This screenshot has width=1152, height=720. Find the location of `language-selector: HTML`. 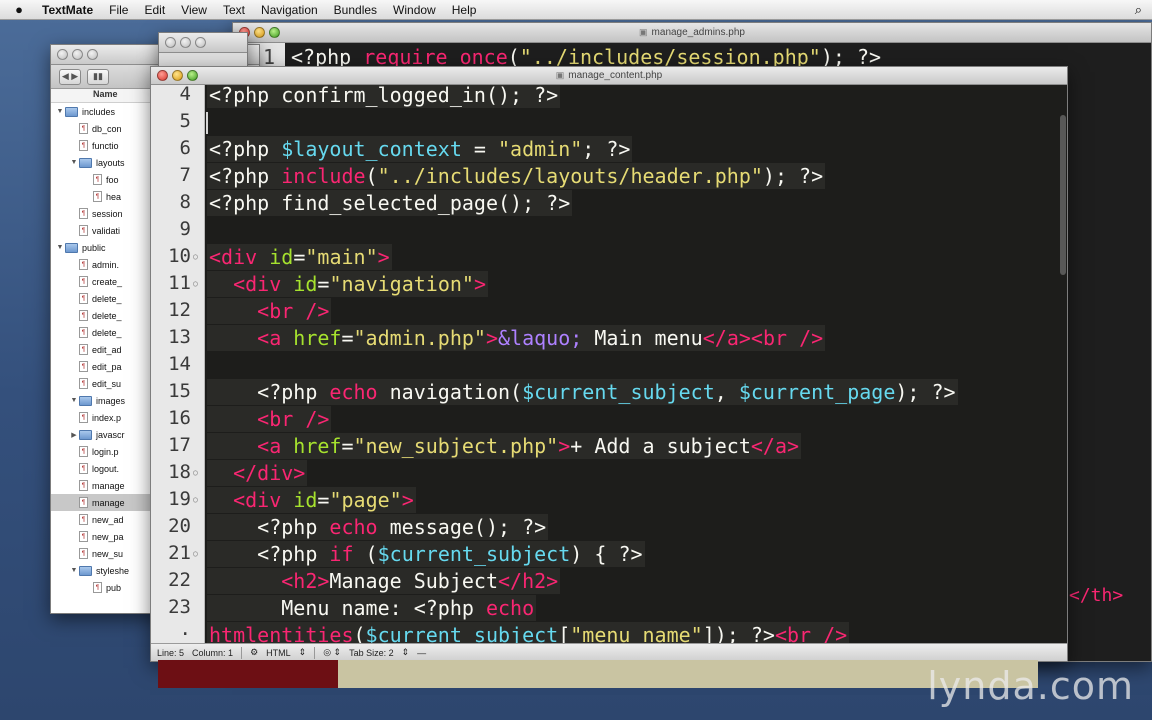

language-selector: HTML is located at coordinates (278, 653).